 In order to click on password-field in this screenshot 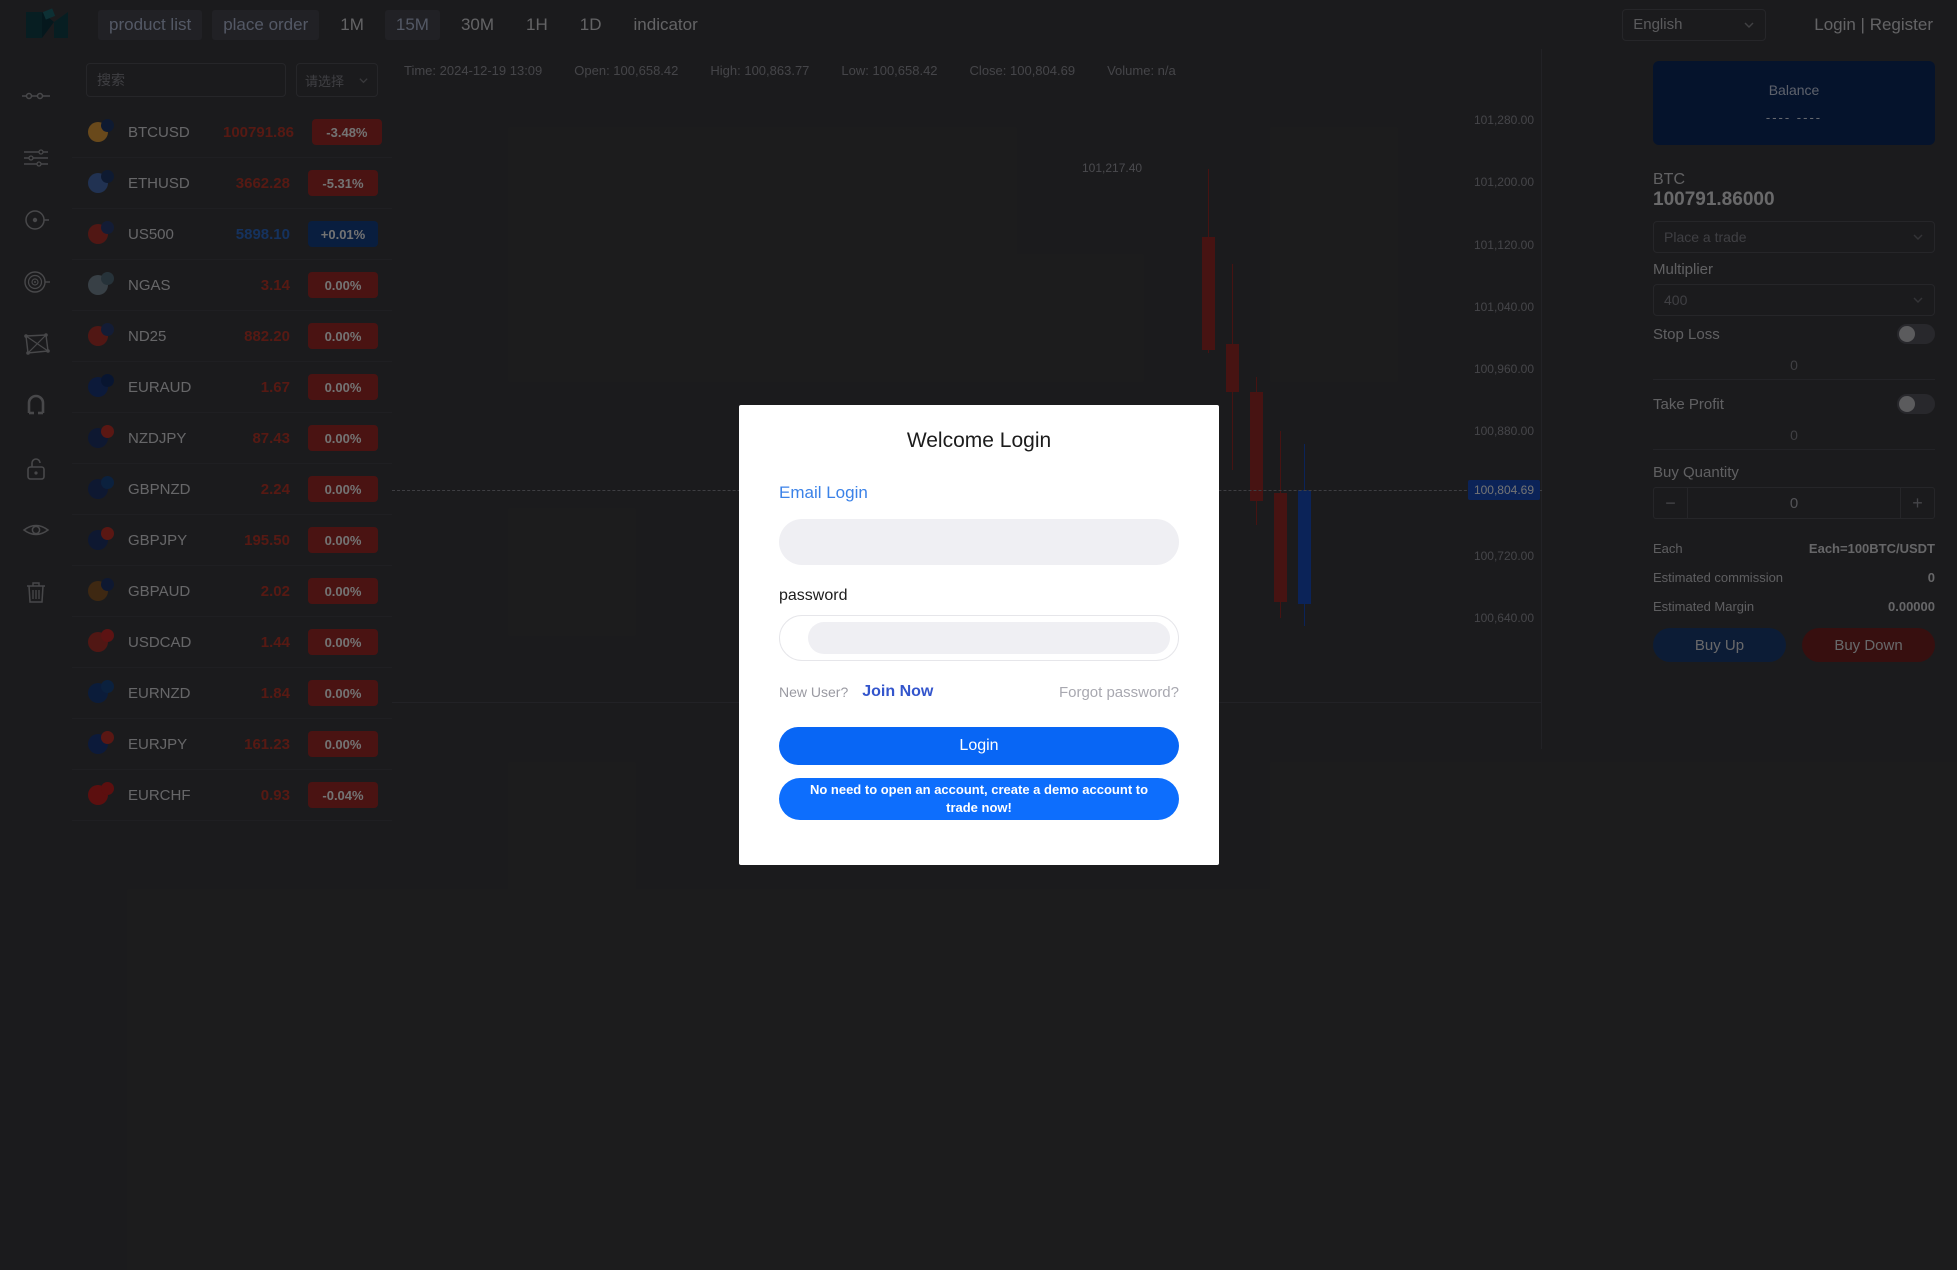, I will do `click(979, 638)`.